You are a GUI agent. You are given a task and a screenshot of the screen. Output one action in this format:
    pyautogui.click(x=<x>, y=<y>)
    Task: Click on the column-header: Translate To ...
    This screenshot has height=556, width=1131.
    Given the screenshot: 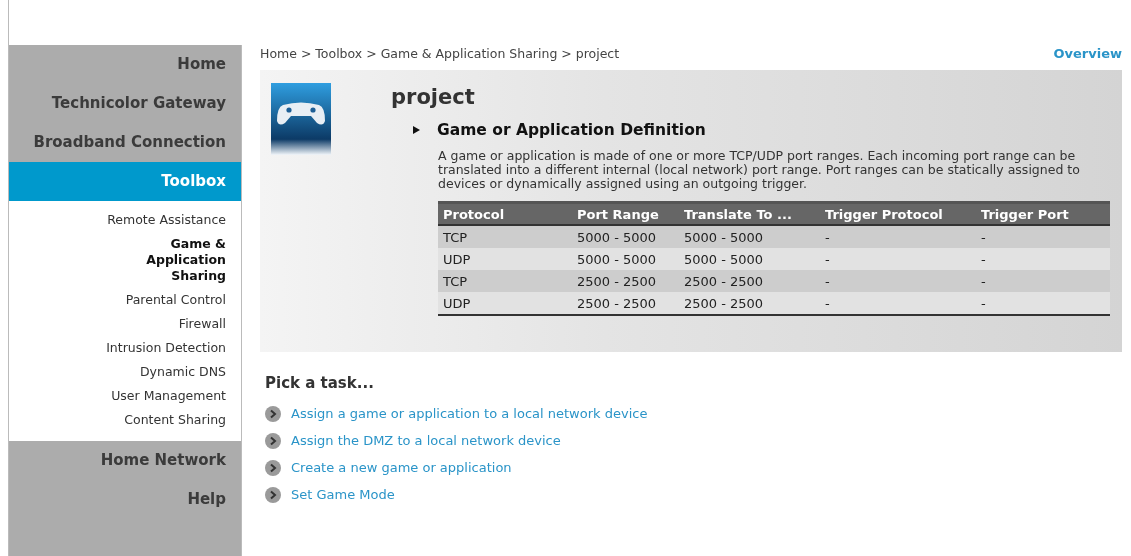 What is the action you would take?
    pyautogui.click(x=749, y=213)
    